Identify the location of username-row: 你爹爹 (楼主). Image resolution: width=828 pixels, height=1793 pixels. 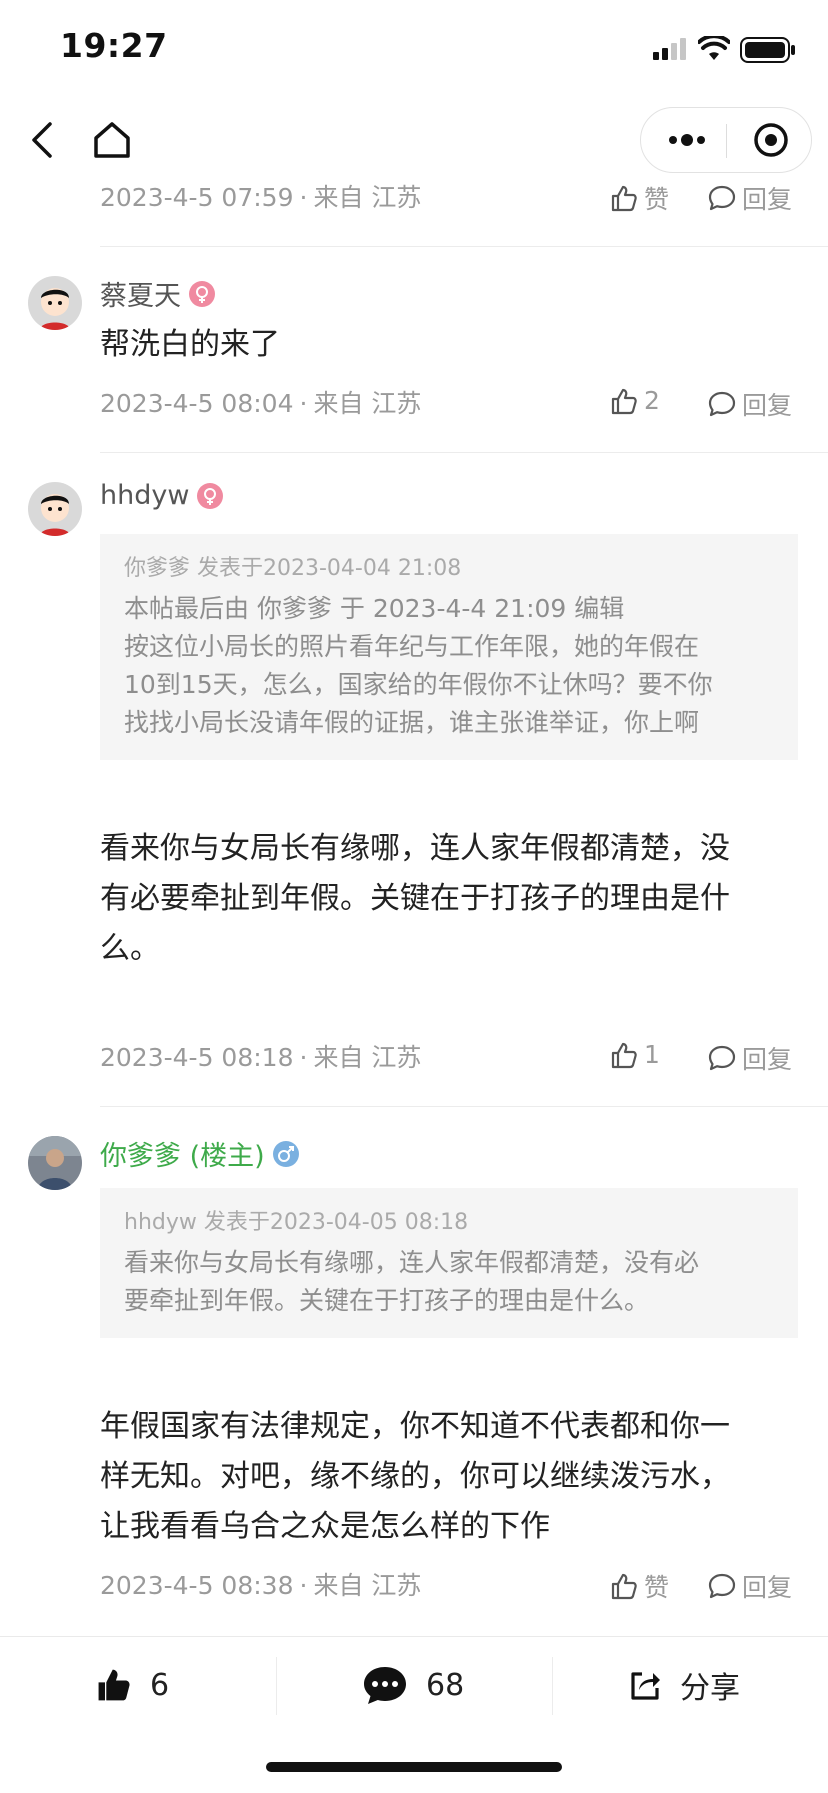
(199, 1153).